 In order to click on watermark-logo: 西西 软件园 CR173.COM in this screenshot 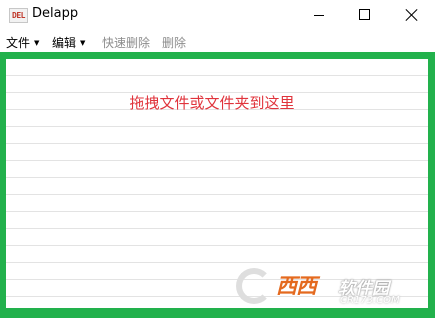, I will do `click(327, 288)`.